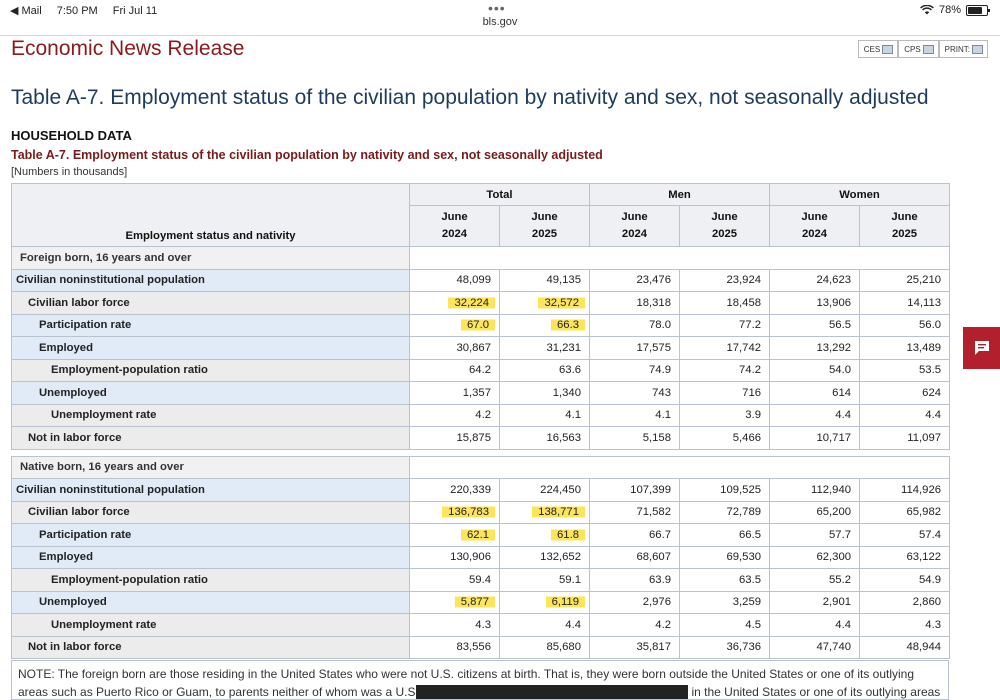 This screenshot has height=700, width=1000. I want to click on table-cell: 4.4, so click(815, 415).